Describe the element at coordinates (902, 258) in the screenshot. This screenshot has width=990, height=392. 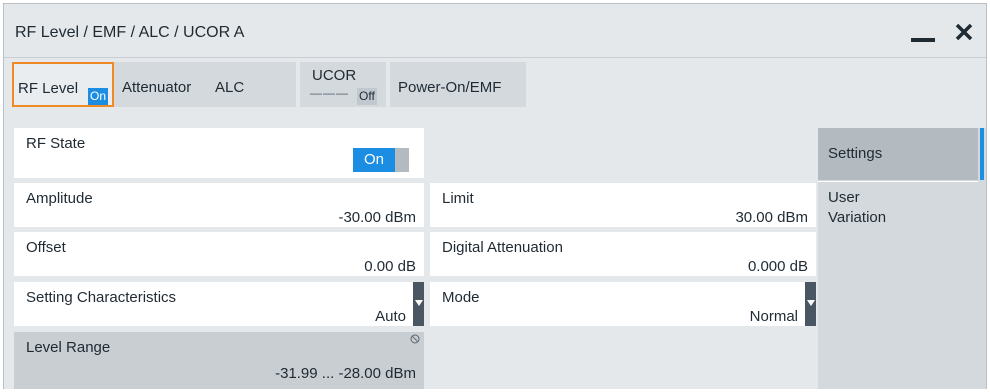
I see `side-menu: Settings User Variation` at that location.